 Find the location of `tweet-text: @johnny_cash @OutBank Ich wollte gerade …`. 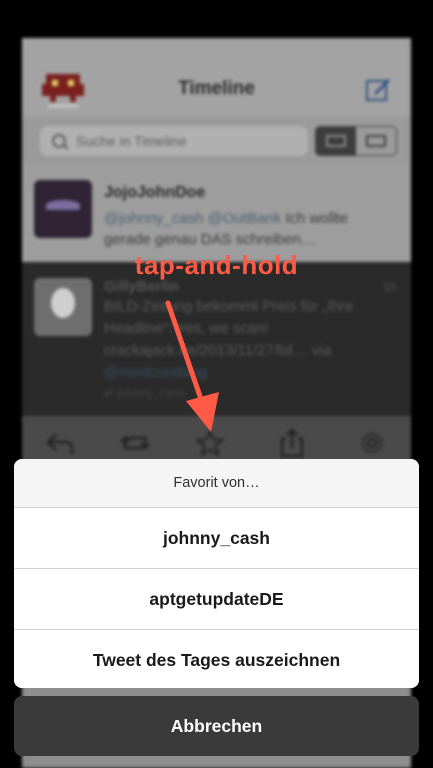

tweet-text: @johnny_cash @OutBank Ich wollte gerade … is located at coordinates (246, 229).